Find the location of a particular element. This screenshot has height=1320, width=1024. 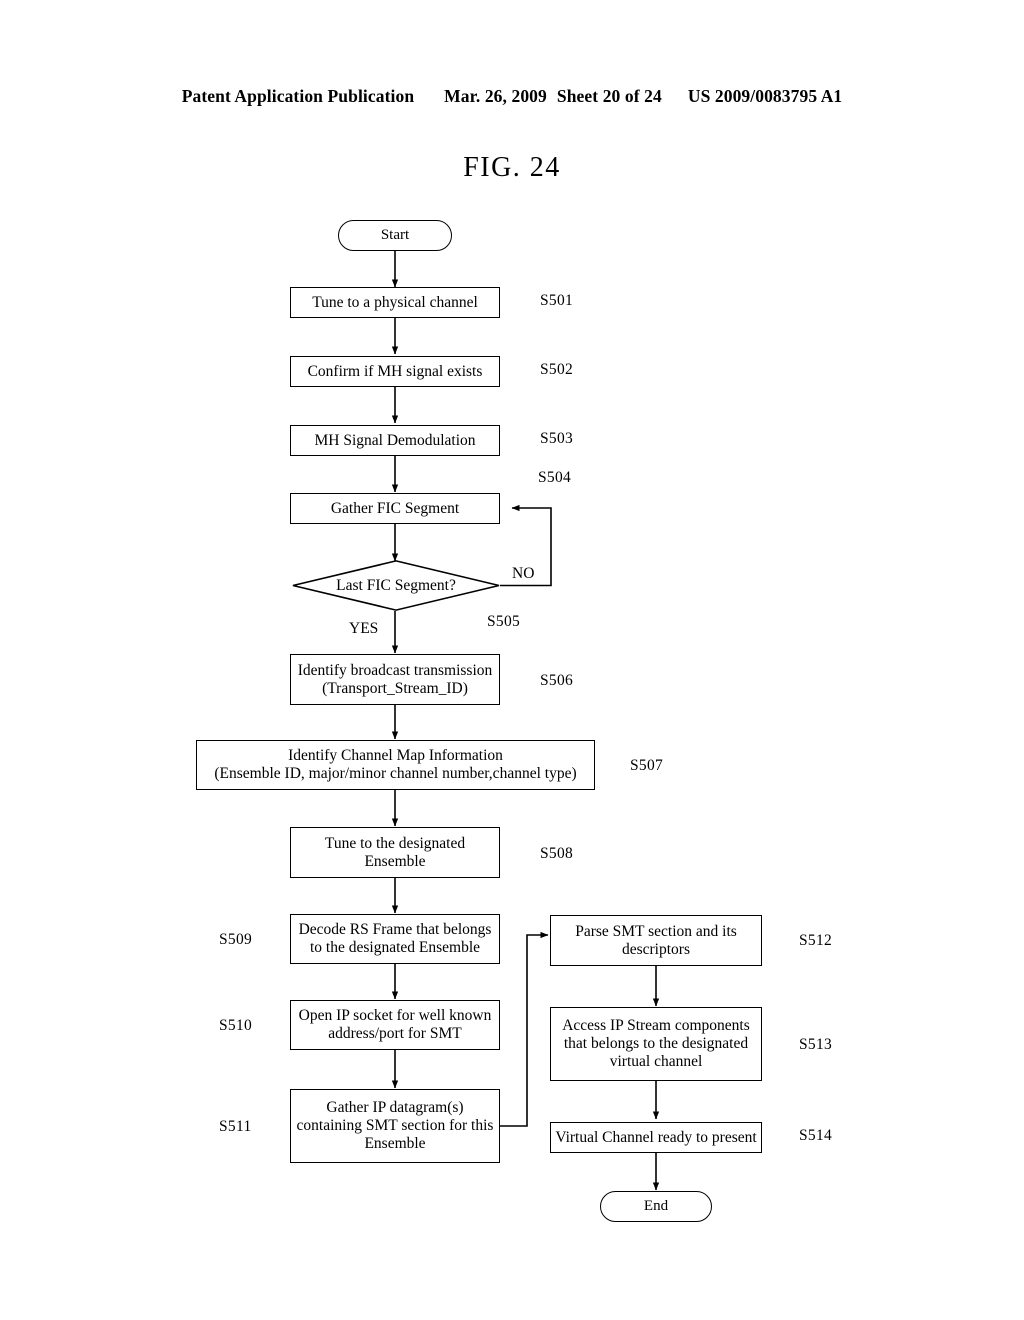

flow-node-s513-line2: that belongs to the designated is located at coordinates (656, 1043).